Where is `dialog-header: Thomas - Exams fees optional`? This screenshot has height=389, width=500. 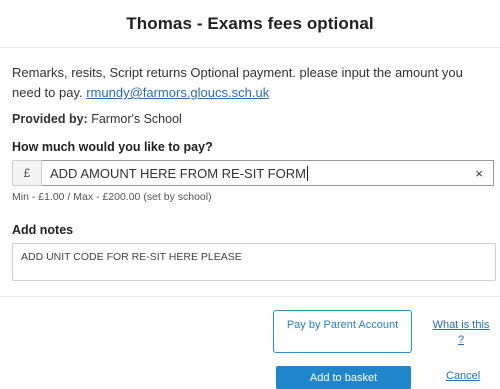 dialog-header: Thomas - Exams fees optional is located at coordinates (250, 24).